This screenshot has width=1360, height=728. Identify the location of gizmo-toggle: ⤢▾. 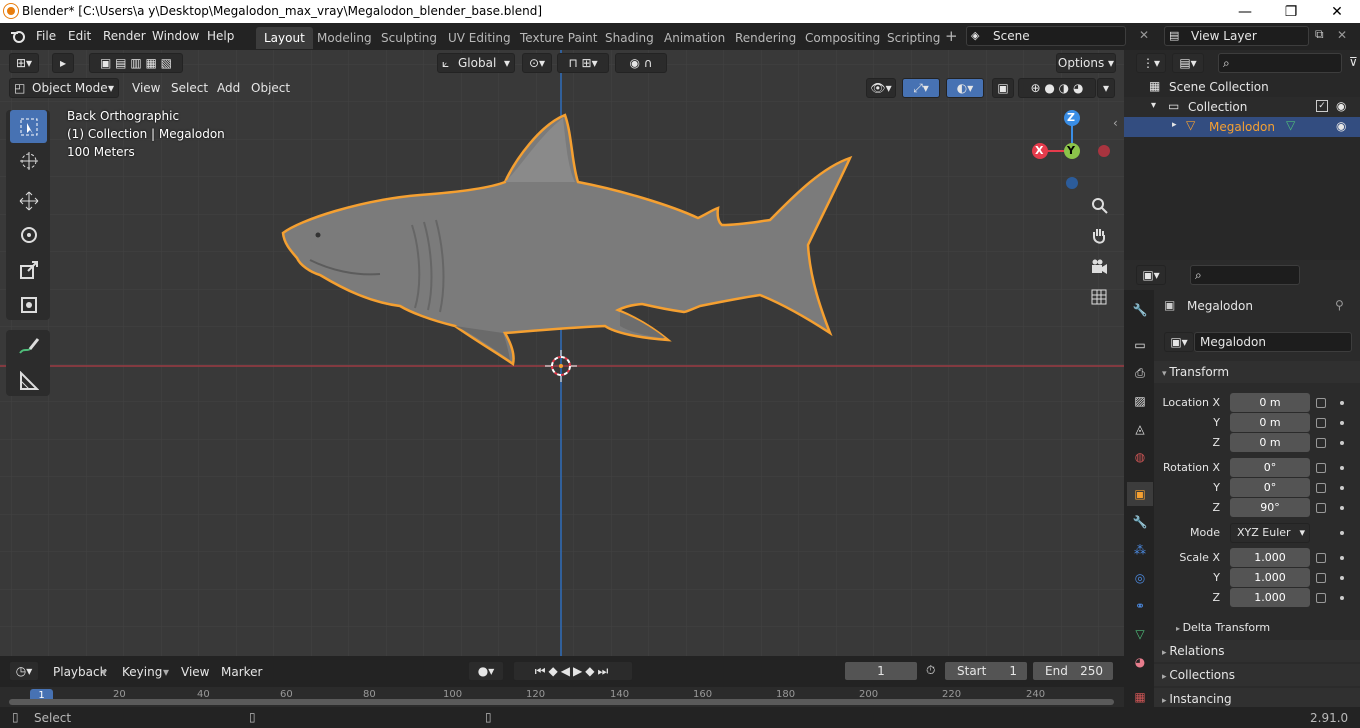
(921, 88).